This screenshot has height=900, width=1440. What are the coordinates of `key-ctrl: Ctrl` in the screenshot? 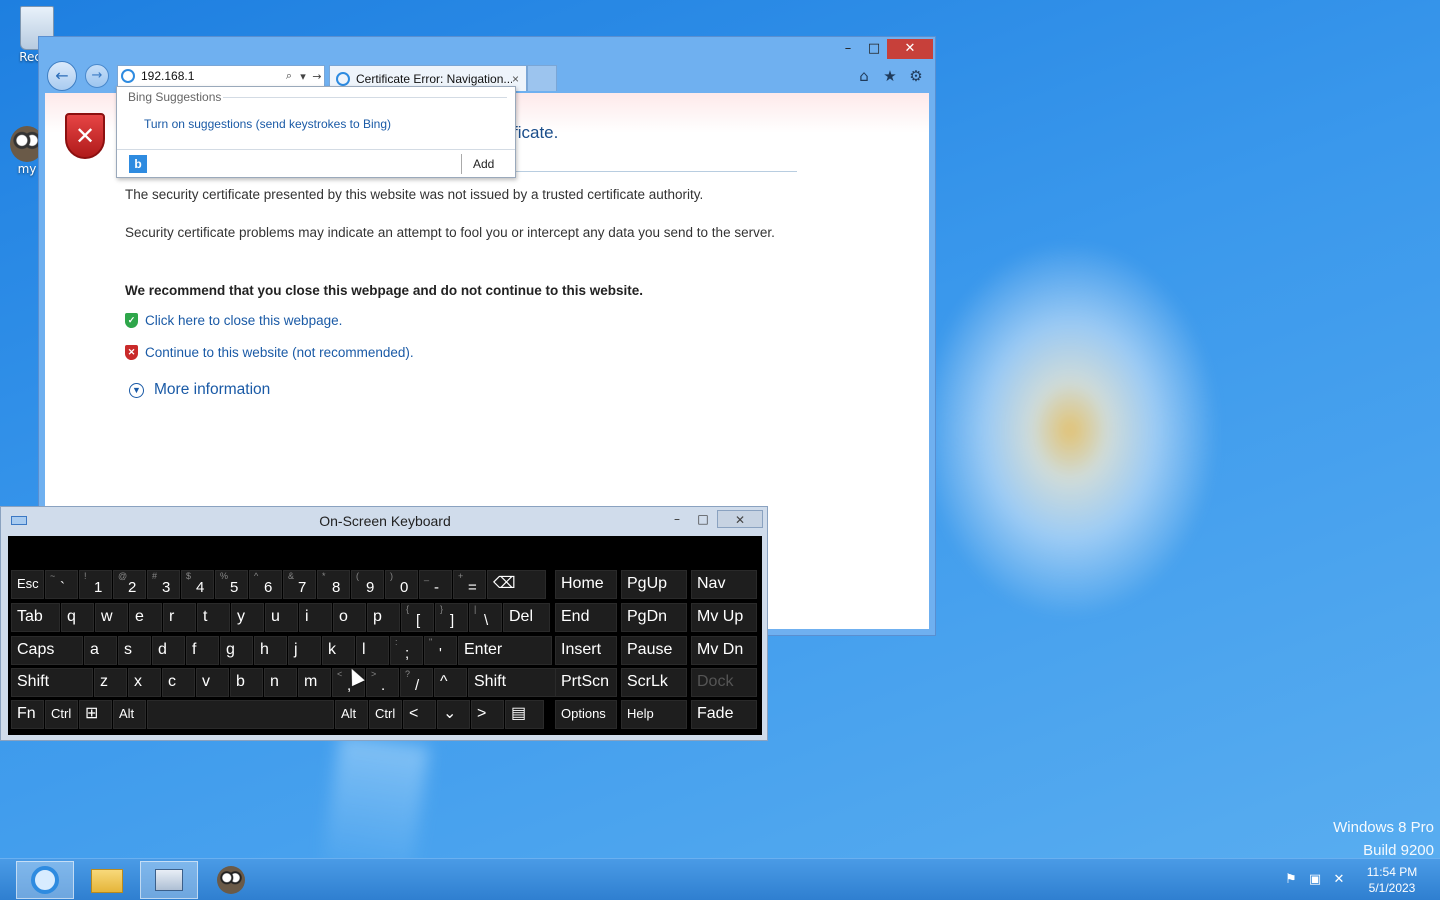 It's located at (385, 714).